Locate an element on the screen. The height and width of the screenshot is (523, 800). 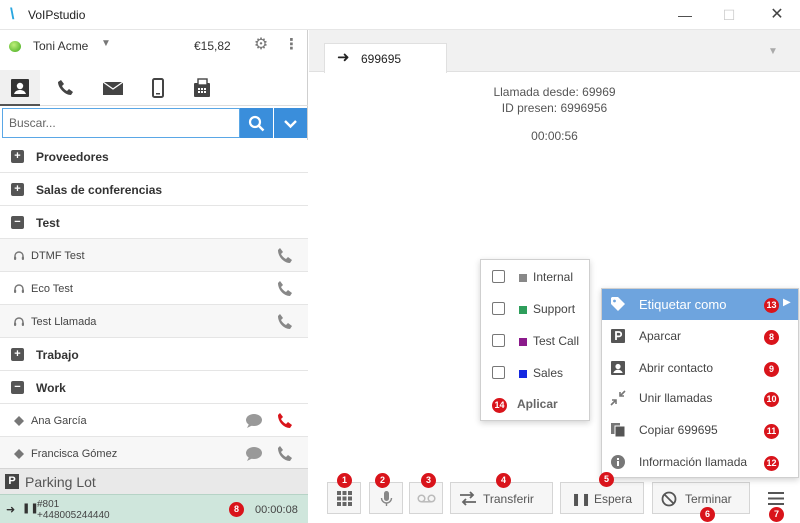
apply-tags-button: 14 Aplicar is located at coordinates (536, 405).